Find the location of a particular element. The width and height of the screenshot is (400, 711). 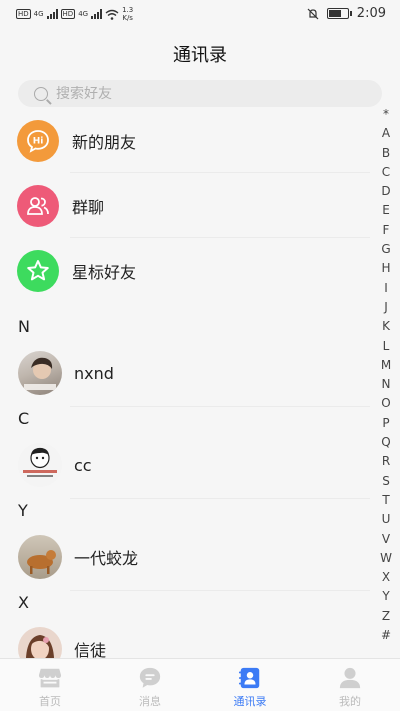

index-letter: # is located at coordinates (386, 635).